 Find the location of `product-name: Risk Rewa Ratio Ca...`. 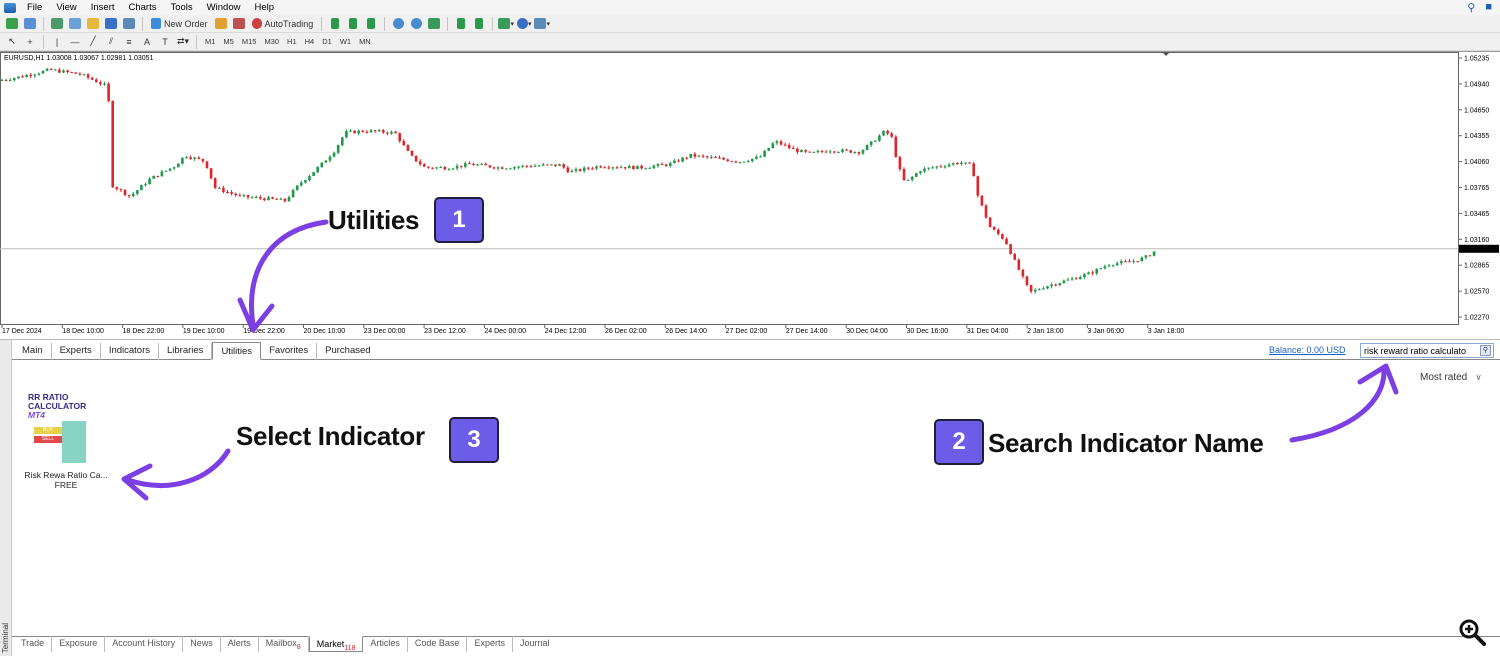

product-name: Risk Rewa Ratio Ca... is located at coordinates (66, 475).